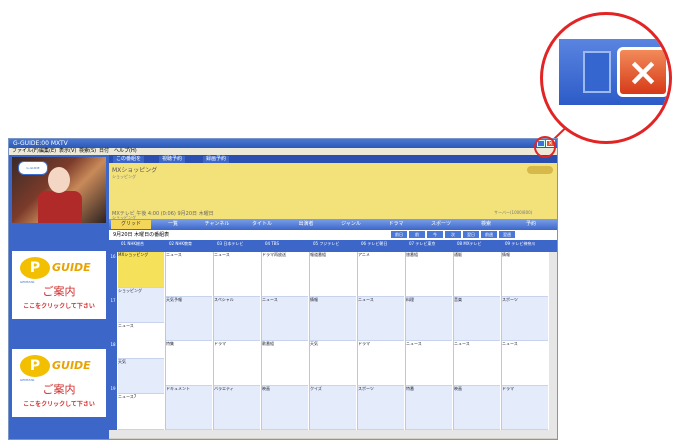 The image size is (689, 445). What do you see at coordinates (417, 234) in the screenshot?
I see `prev-button: 前` at bounding box center [417, 234].